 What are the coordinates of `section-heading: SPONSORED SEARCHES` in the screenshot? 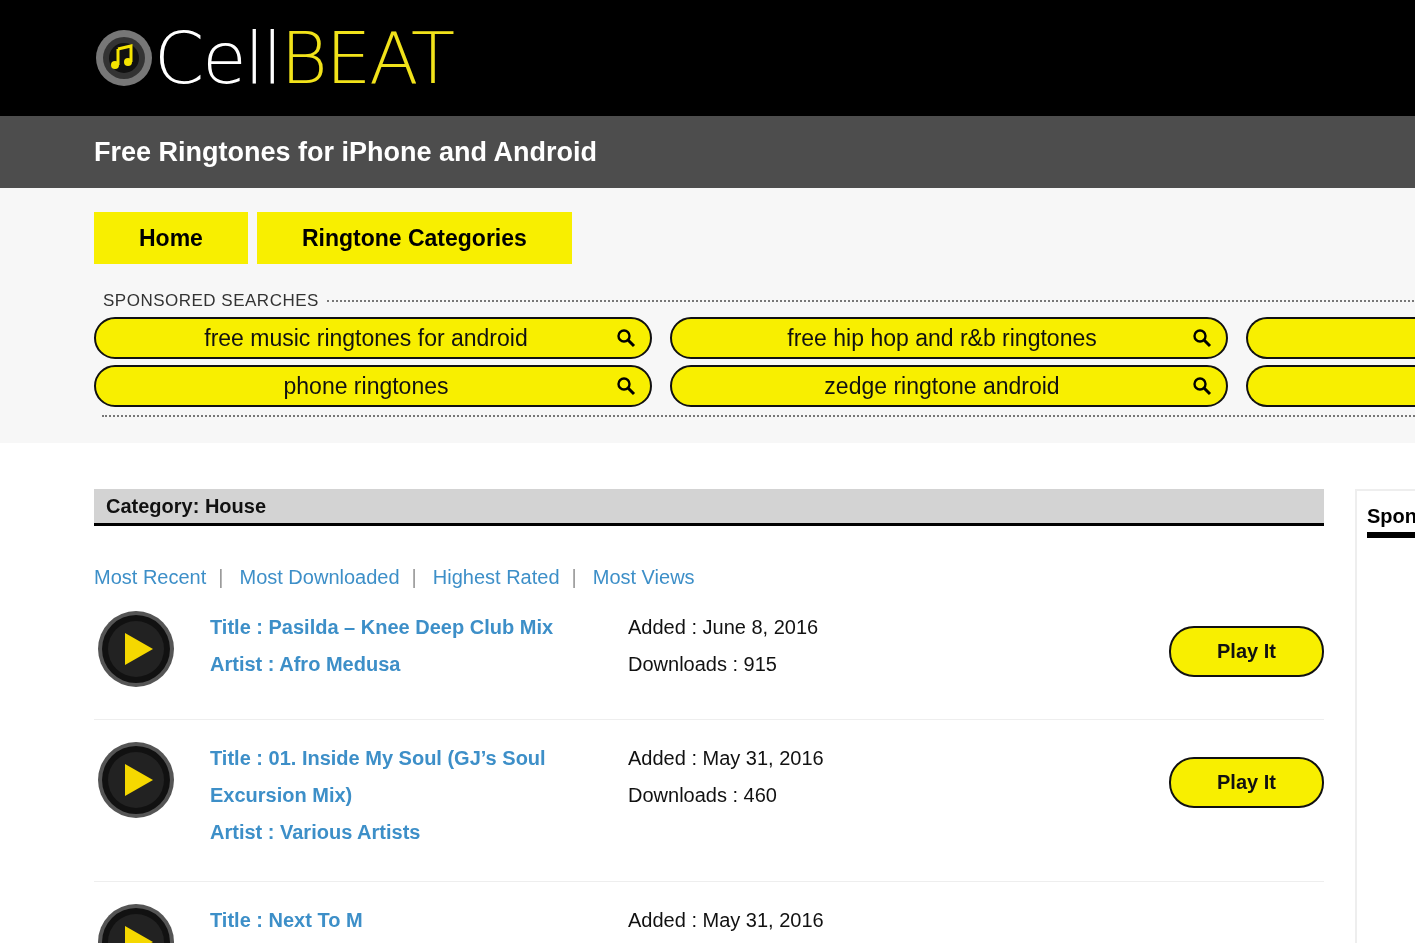 It's located at (211, 301).